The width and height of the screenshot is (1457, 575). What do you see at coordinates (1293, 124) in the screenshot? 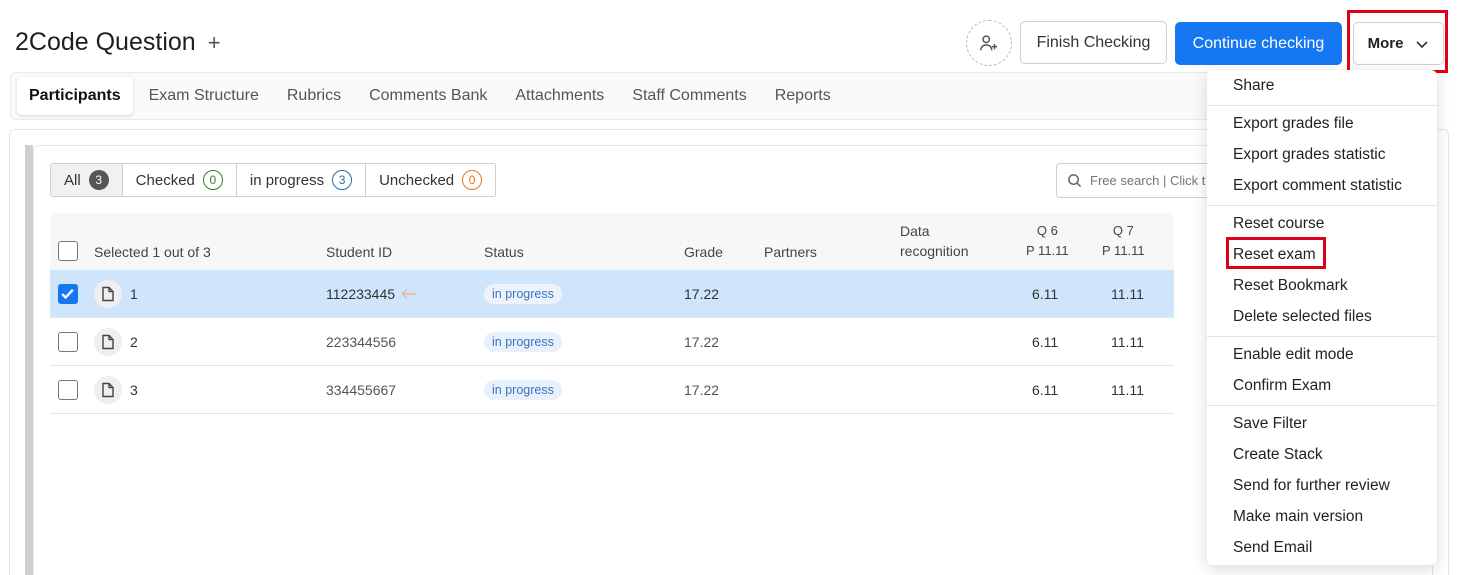
I see `menu-item-export-grades-file: Export grades file` at bounding box center [1293, 124].